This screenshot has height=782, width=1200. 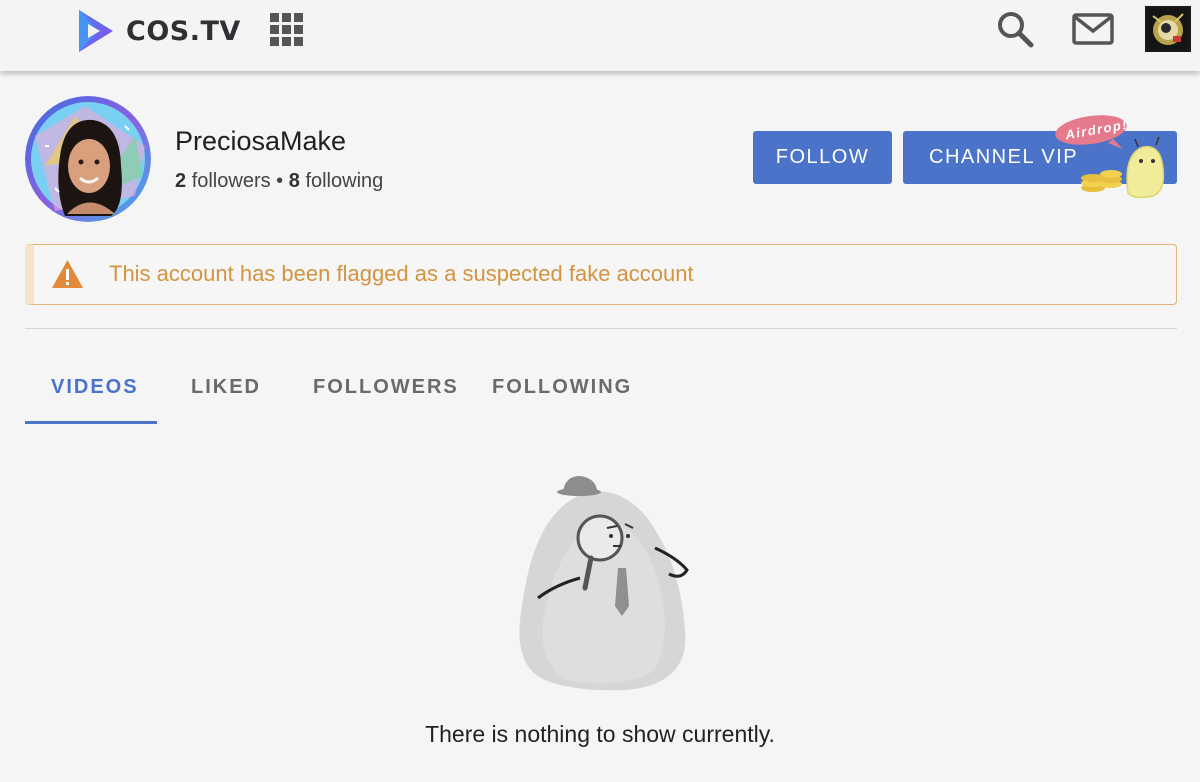 I want to click on avatar-image, so click(x=1168, y=29).